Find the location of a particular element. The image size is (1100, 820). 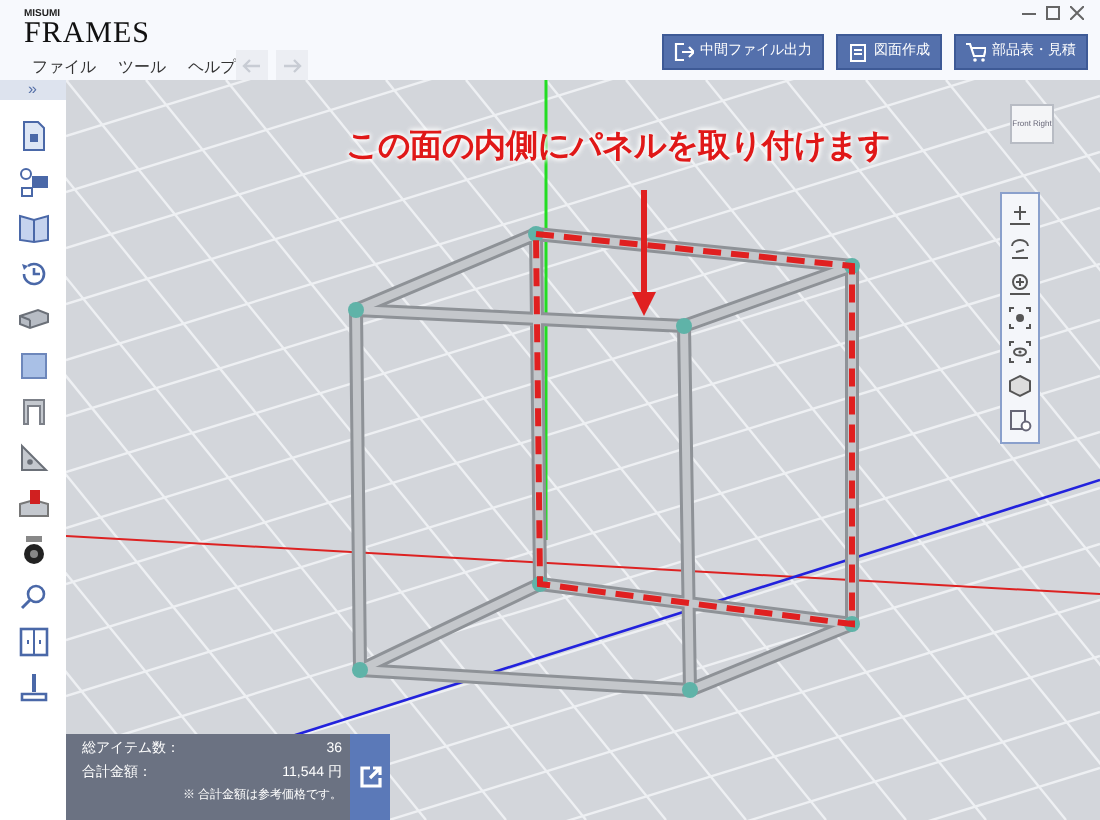

align-top-icon is located at coordinates (1020, 216).